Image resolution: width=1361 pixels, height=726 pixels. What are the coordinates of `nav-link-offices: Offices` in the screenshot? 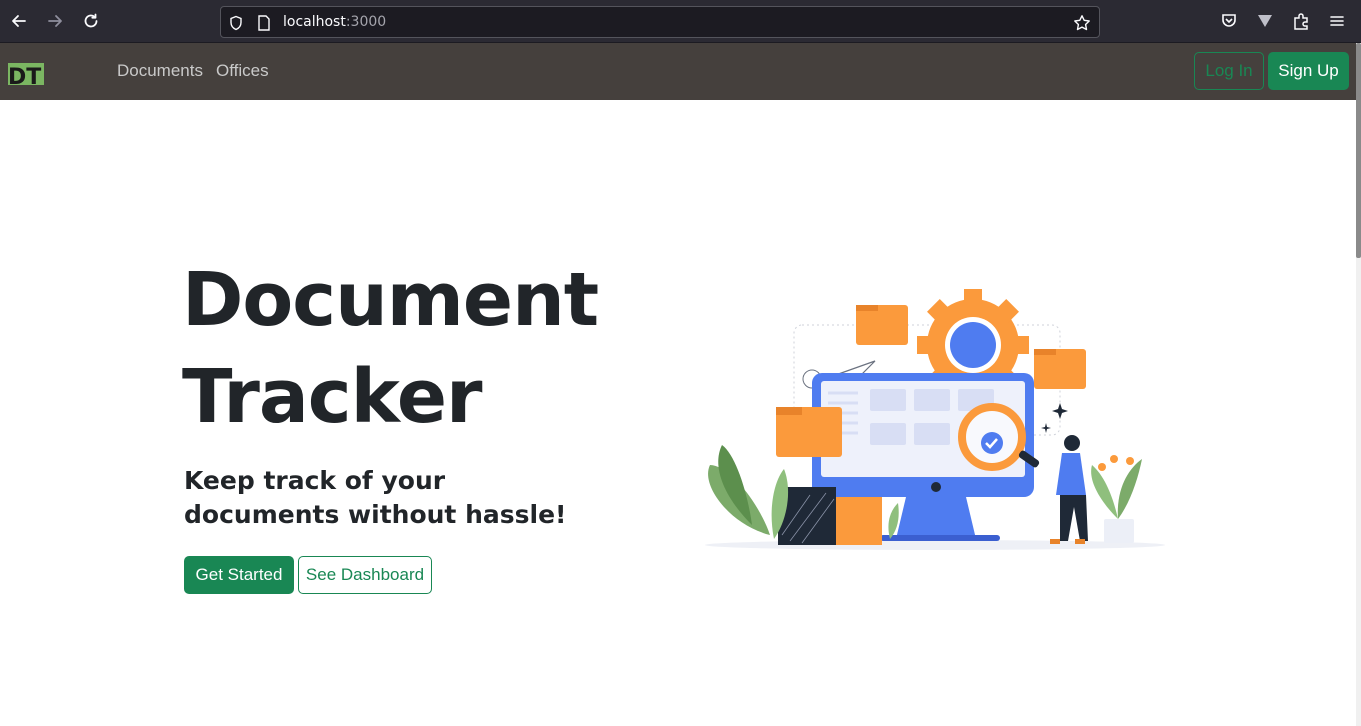 It's located at (242, 71).